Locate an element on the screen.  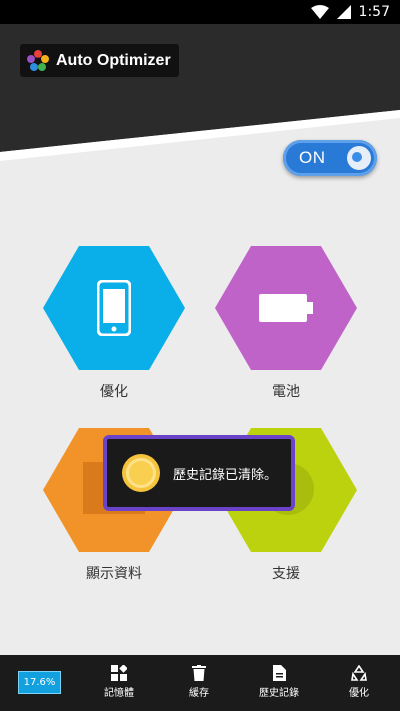
signal-icon is located at coordinates (343, 12).